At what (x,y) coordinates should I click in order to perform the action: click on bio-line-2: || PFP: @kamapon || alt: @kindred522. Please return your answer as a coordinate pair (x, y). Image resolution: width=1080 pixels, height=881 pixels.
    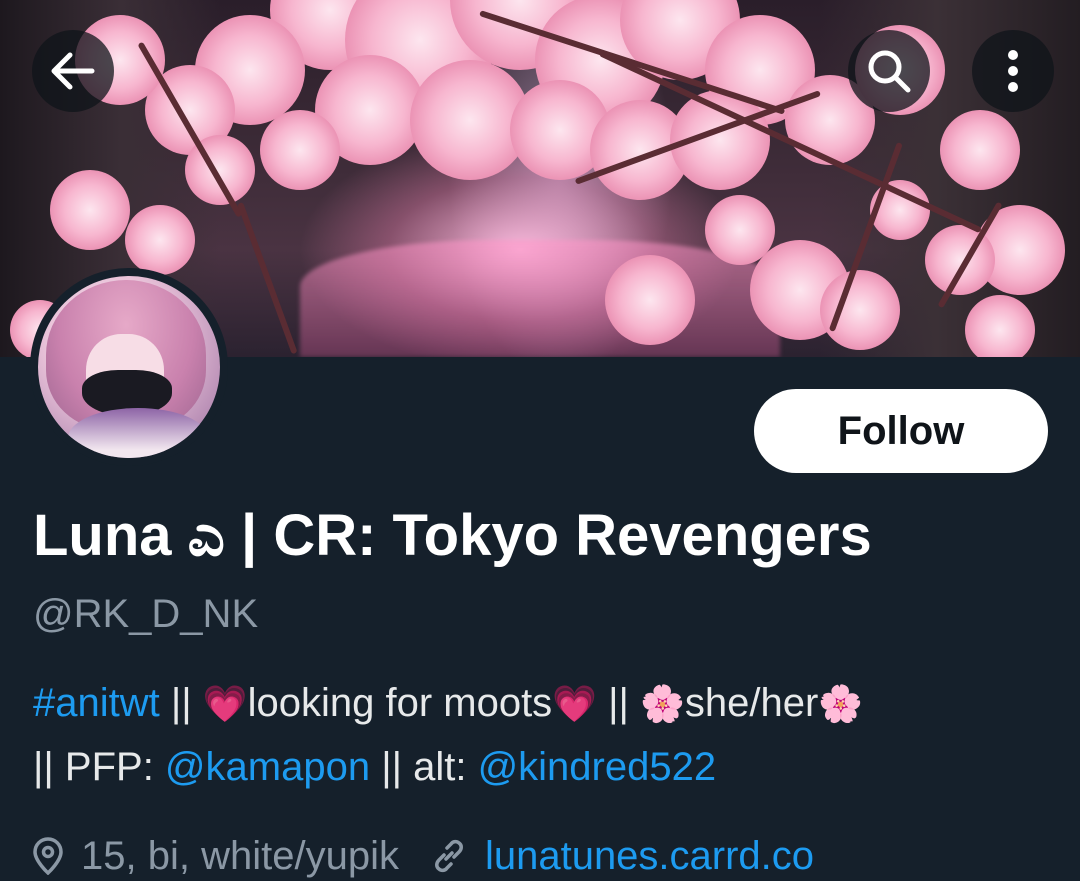
    Looking at the image, I should click on (543, 767).